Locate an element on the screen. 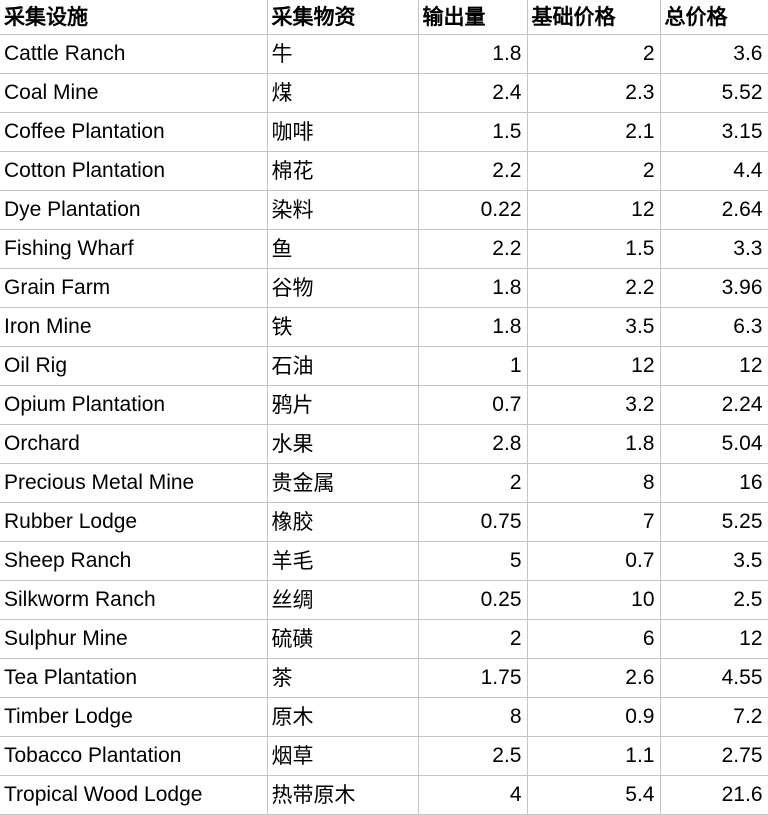 Image resolution: width=768 pixels, height=815 pixels. table-row: Iron Mine 铁 1.8 3.5 6.3 is located at coordinates (384, 327).